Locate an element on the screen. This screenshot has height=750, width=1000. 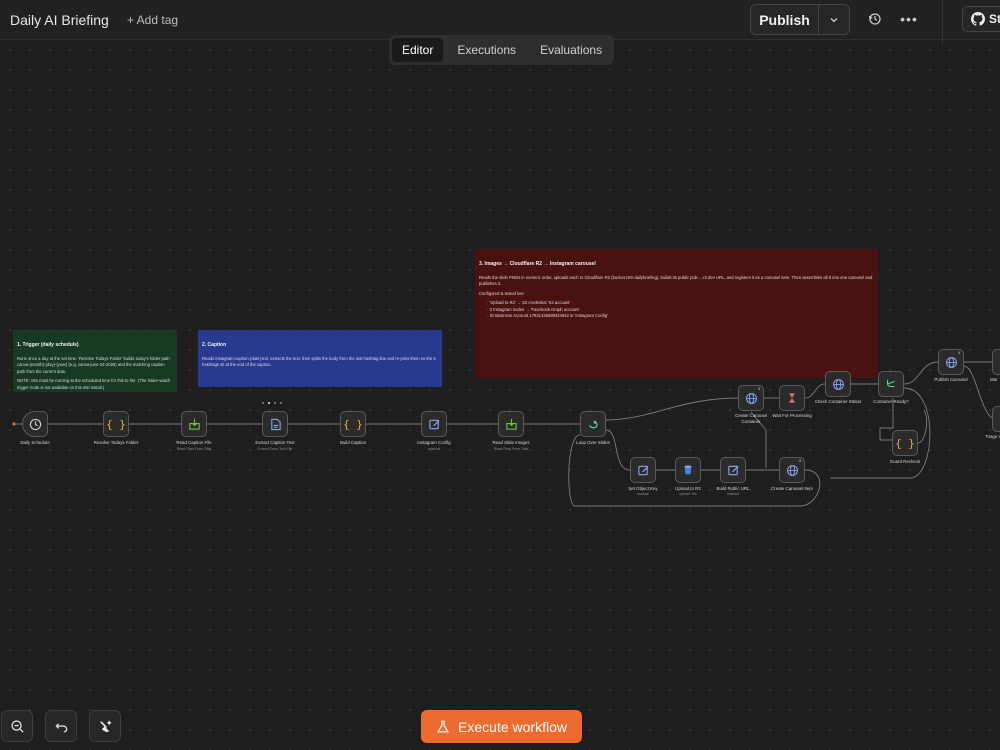
zoom-out-button is located at coordinates (17, 726).